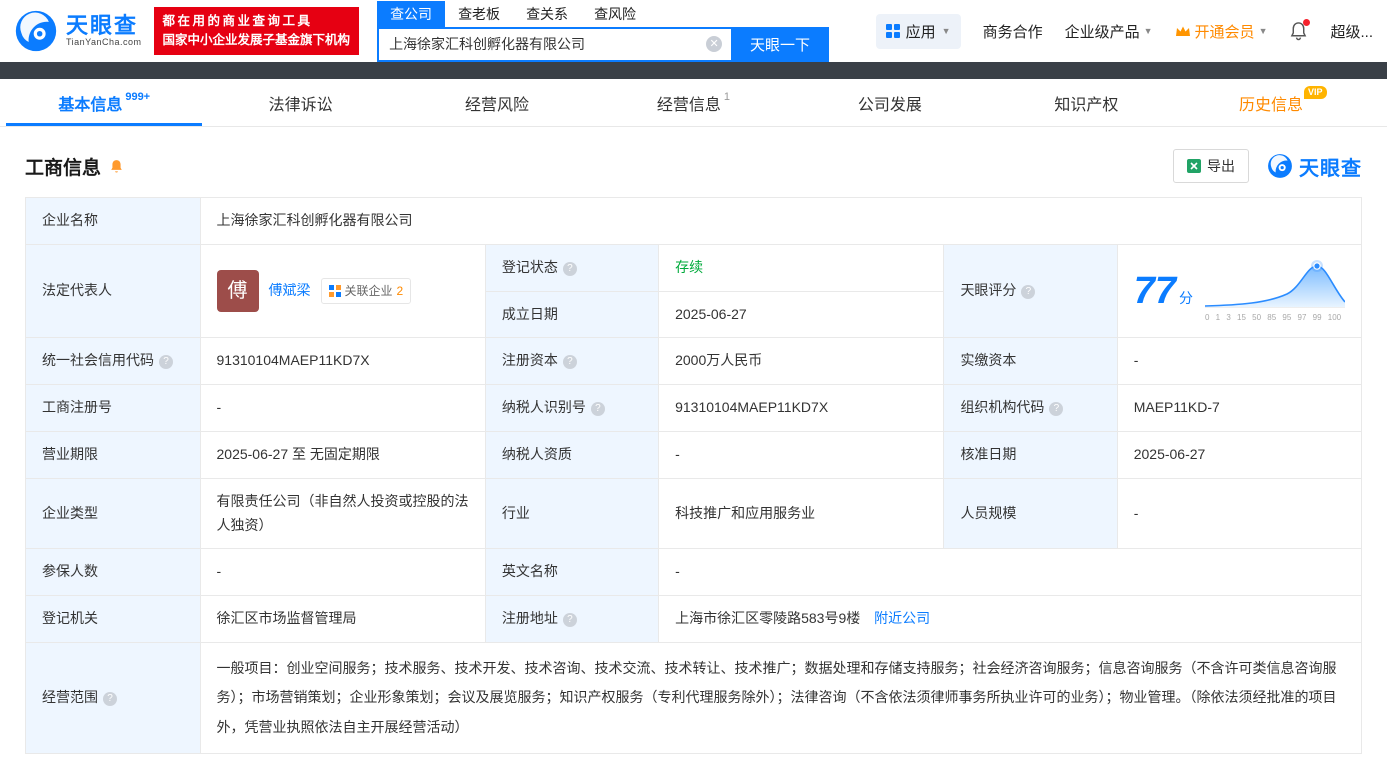 Image resolution: width=1387 pixels, height=780 pixels. Describe the element at coordinates (116, 166) in the screenshot. I see `alarm-bell-icon` at that location.